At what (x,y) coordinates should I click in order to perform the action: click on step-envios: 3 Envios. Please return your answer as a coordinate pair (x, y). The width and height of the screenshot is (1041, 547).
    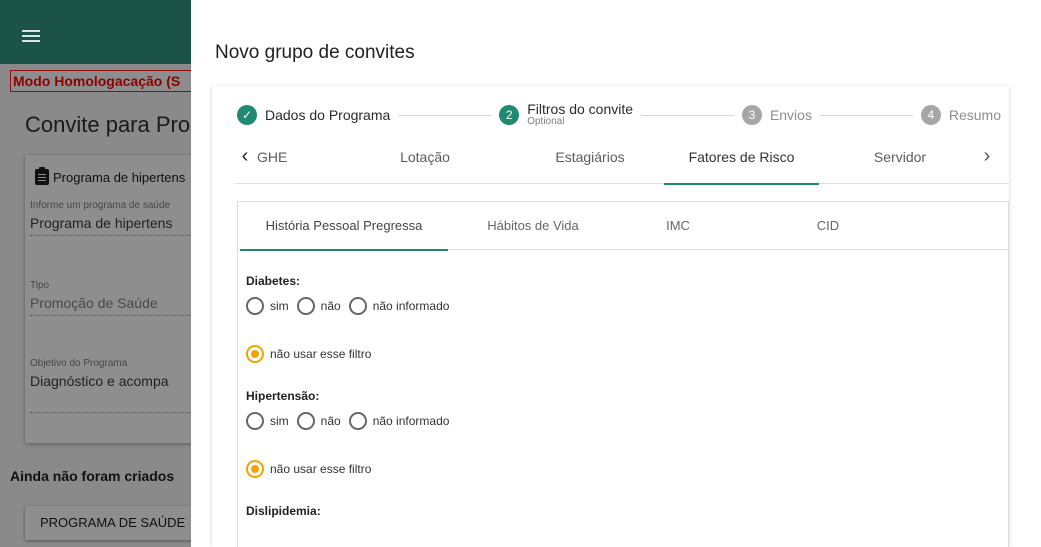
    Looking at the image, I should click on (776, 115).